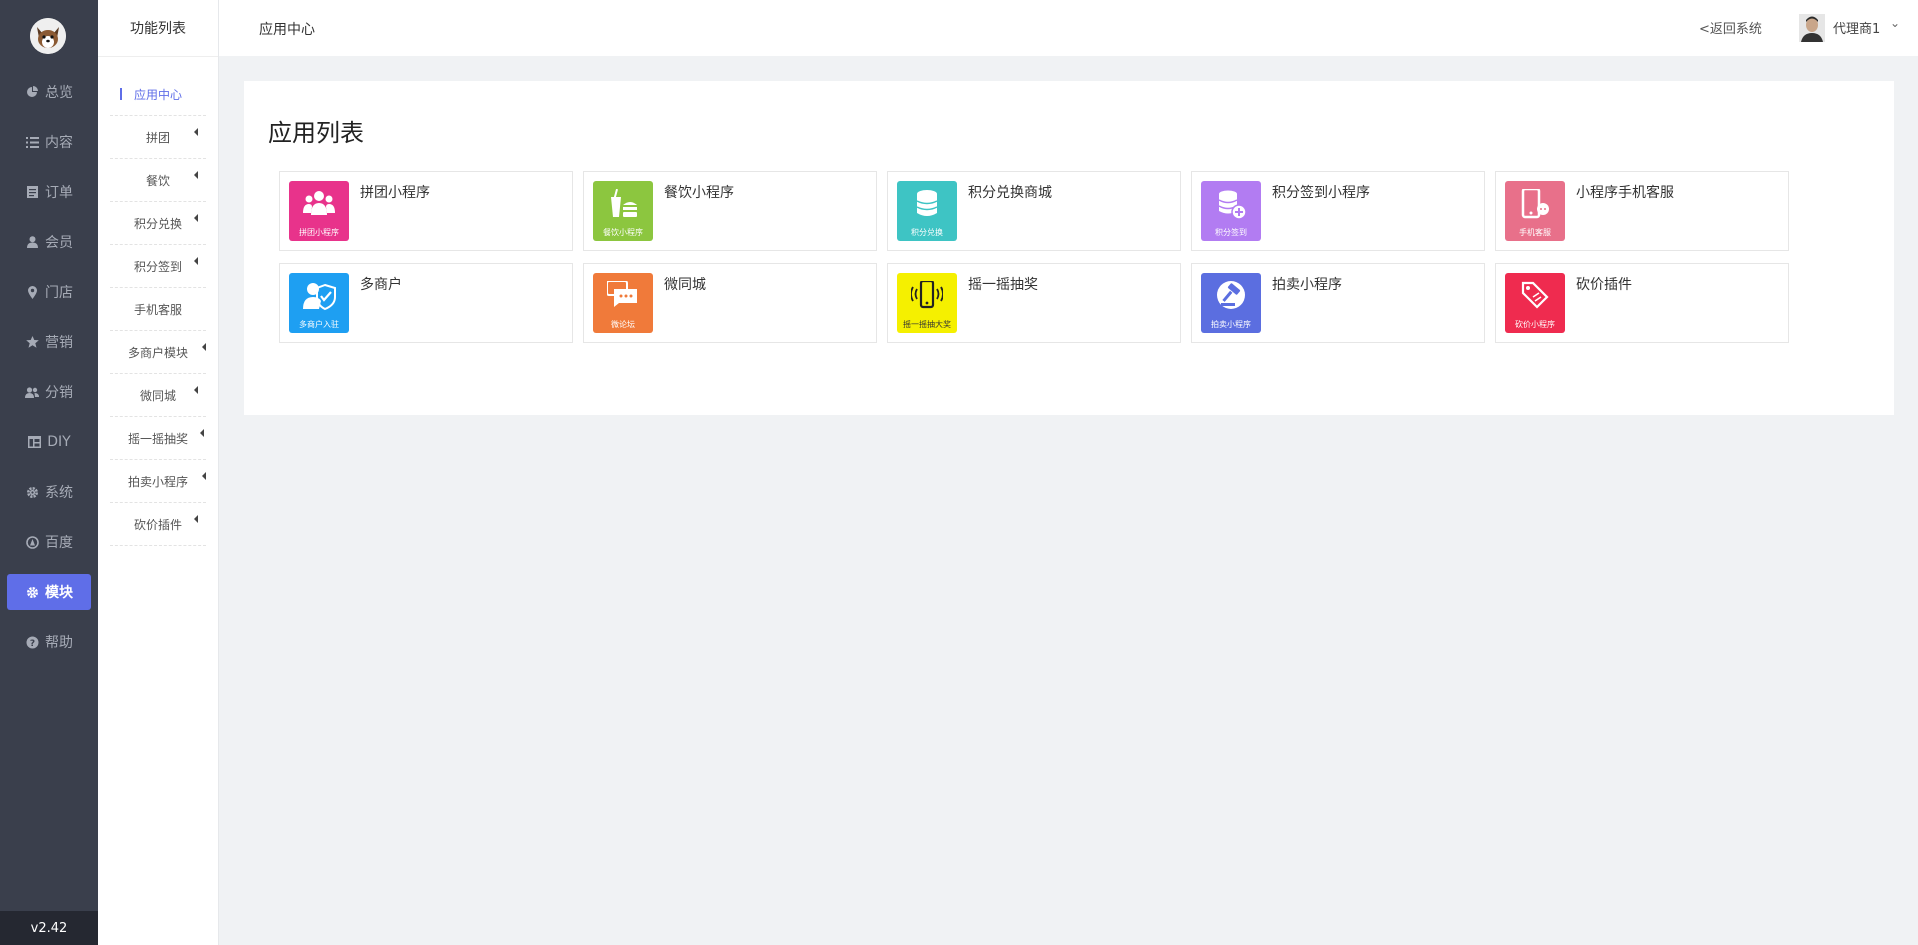 The height and width of the screenshot is (945, 1918). I want to click on submenu-item-group-buy: 拼团, so click(158, 137).